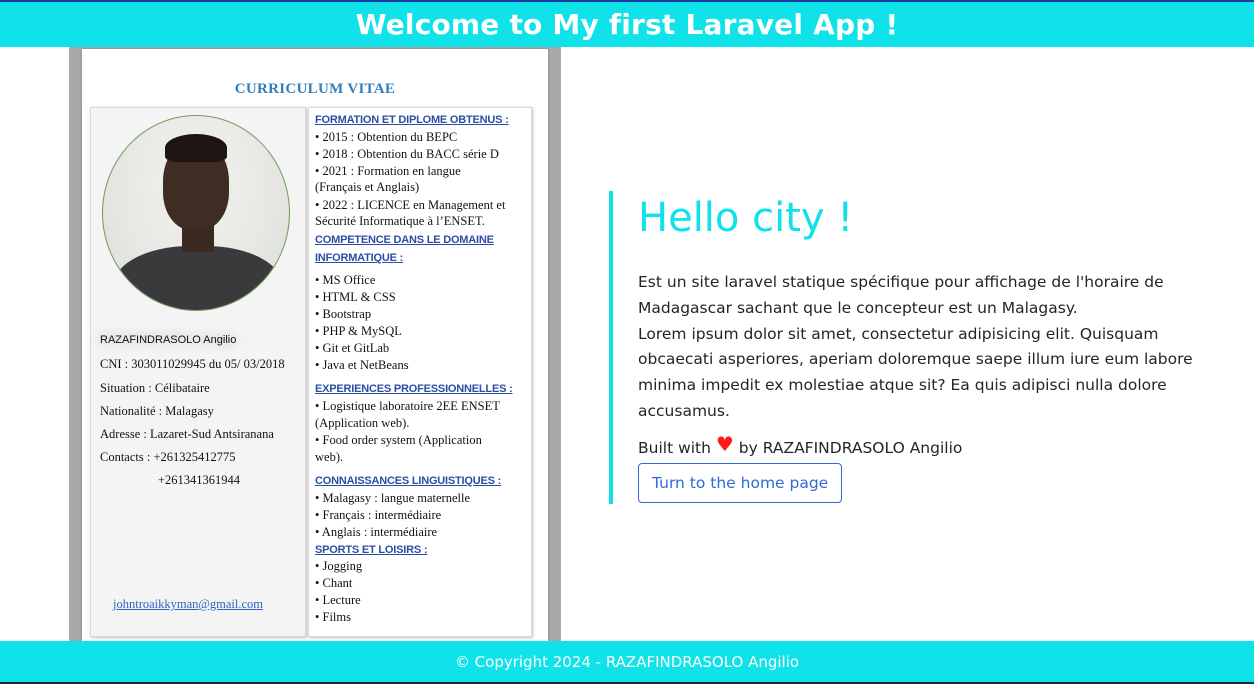 This screenshot has height=684, width=1254. Describe the element at coordinates (724, 444) in the screenshot. I see `heart-icon: ♥` at that location.